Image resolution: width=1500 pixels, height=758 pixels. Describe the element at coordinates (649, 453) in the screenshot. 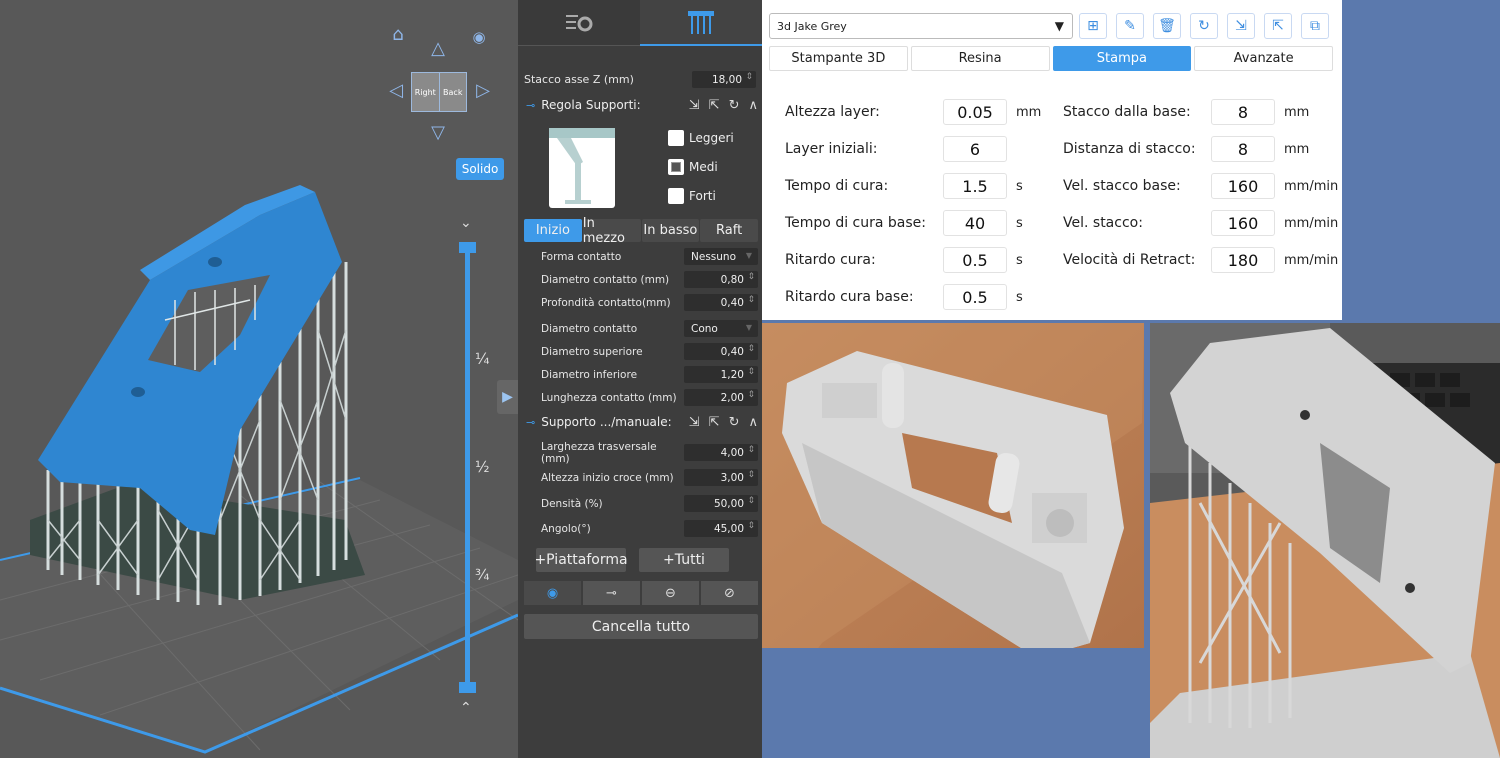

I see `cross-width-row: Larghezza trasversale (mm) 4,00` at that location.